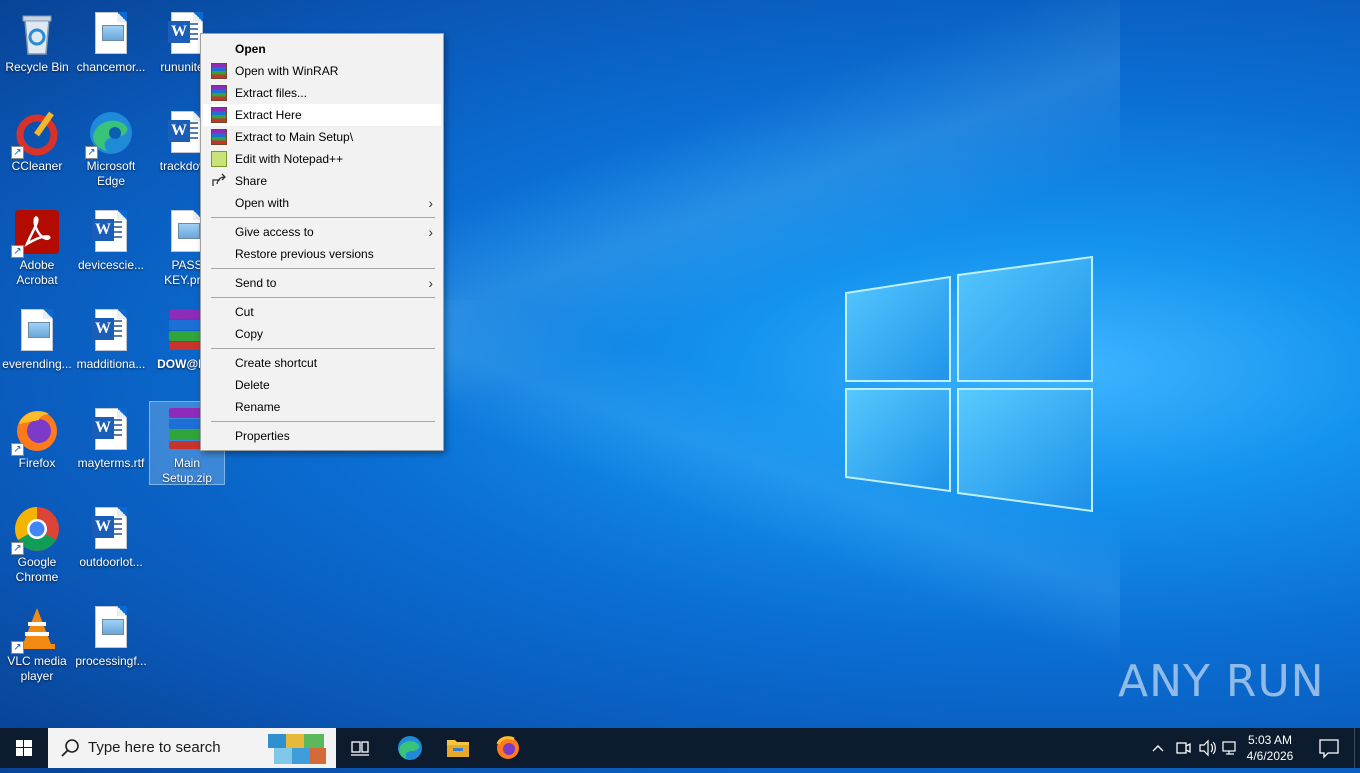  I want to click on desktop-icon-adobe-acrobat: ↗ Adobe Acrobat, so click(37, 249).